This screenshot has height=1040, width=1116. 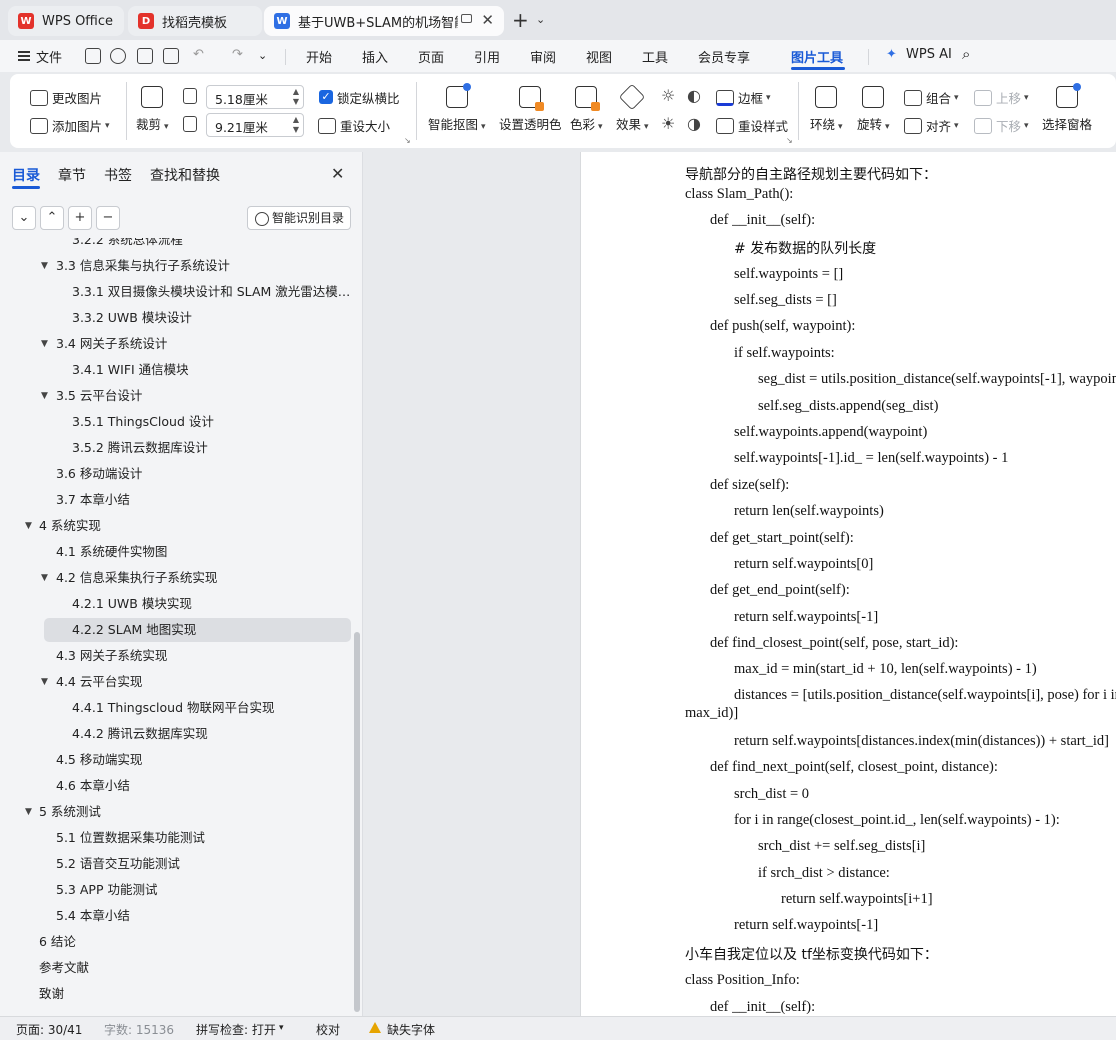 What do you see at coordinates (139, 1029) in the screenshot?
I see `word-count: 字数: 15136` at bounding box center [139, 1029].